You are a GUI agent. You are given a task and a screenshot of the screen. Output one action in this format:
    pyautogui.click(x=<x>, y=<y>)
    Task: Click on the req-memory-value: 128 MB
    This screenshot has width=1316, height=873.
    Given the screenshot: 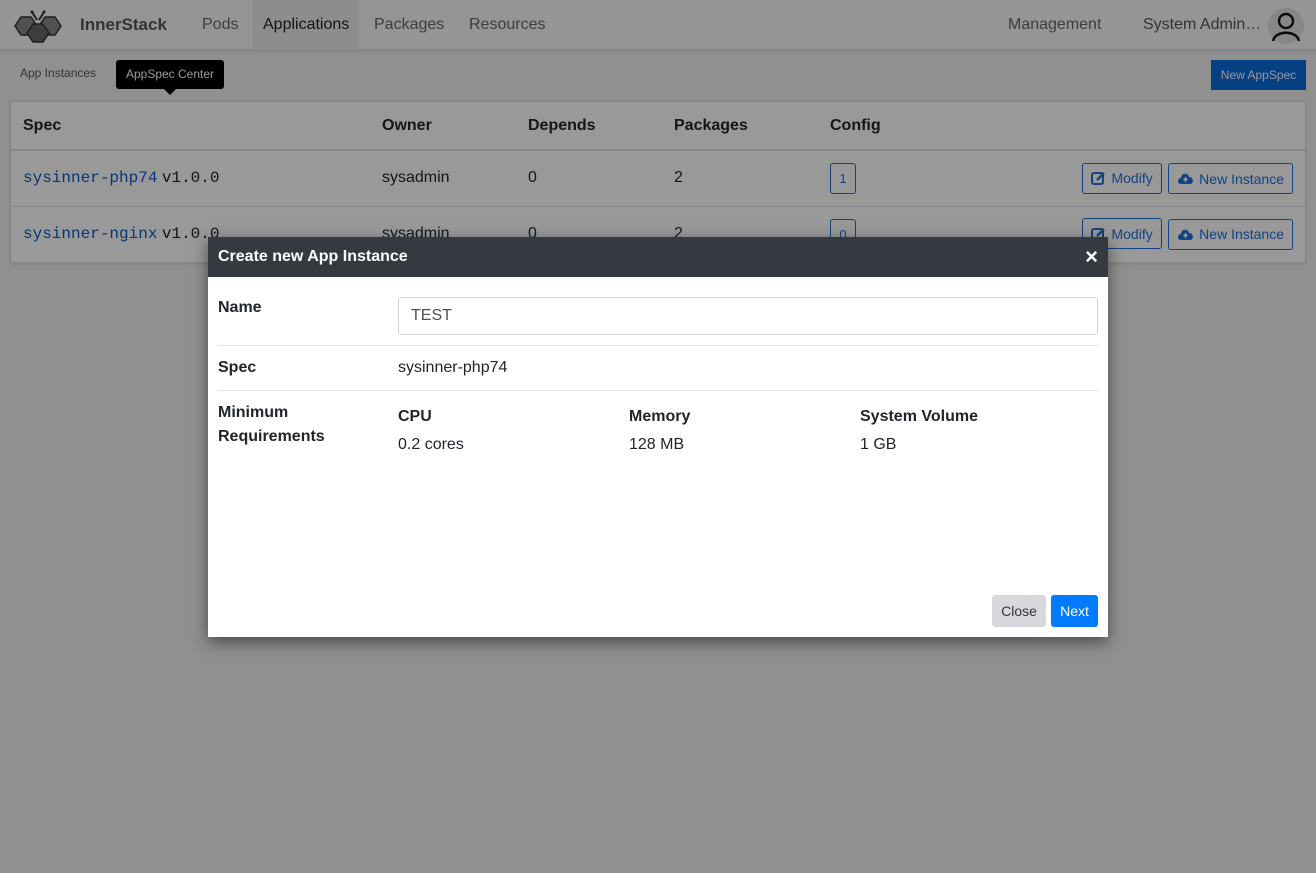 What is the action you would take?
    pyautogui.click(x=657, y=444)
    